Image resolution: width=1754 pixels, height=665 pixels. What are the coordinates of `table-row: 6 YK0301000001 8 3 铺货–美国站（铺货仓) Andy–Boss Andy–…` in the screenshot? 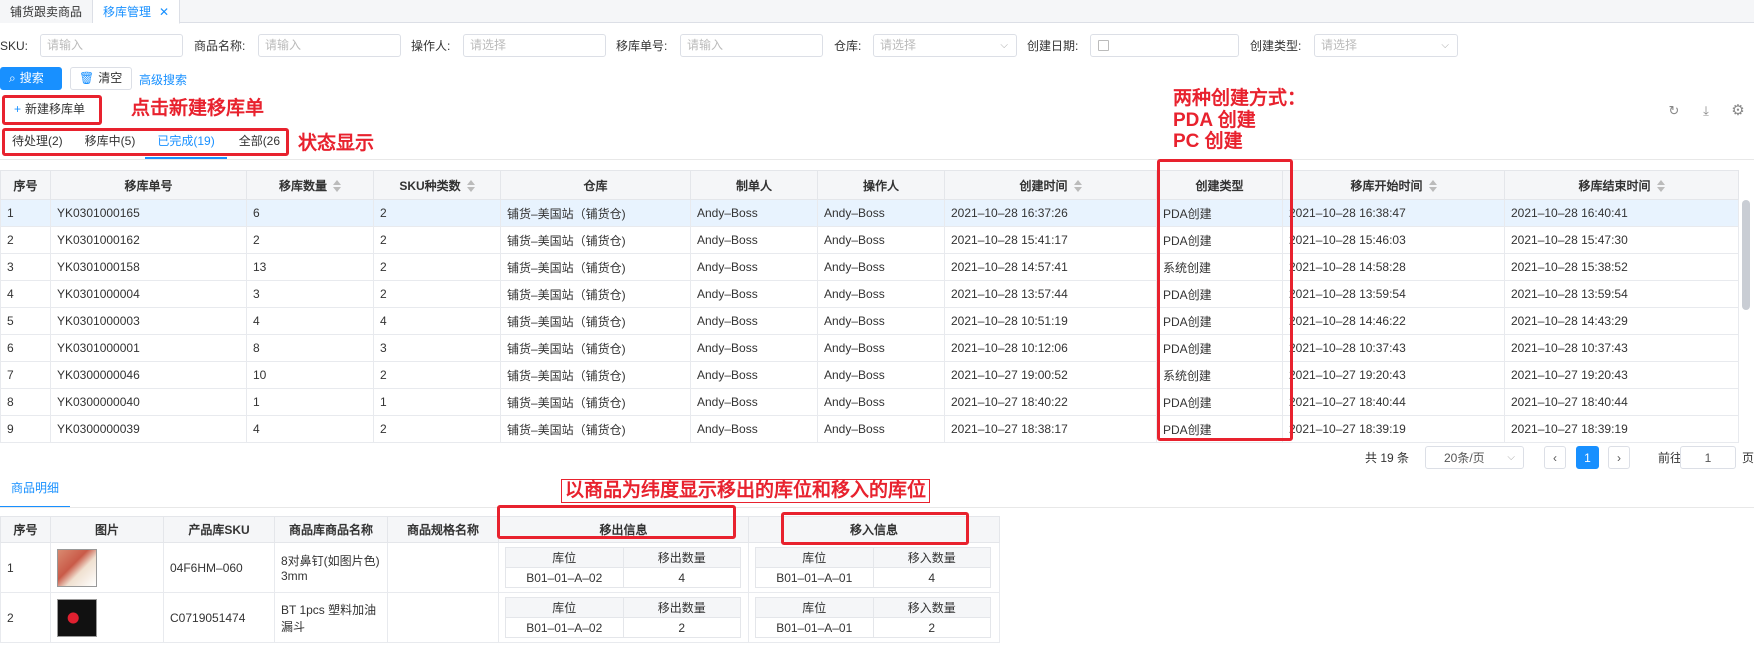 It's located at (869, 348).